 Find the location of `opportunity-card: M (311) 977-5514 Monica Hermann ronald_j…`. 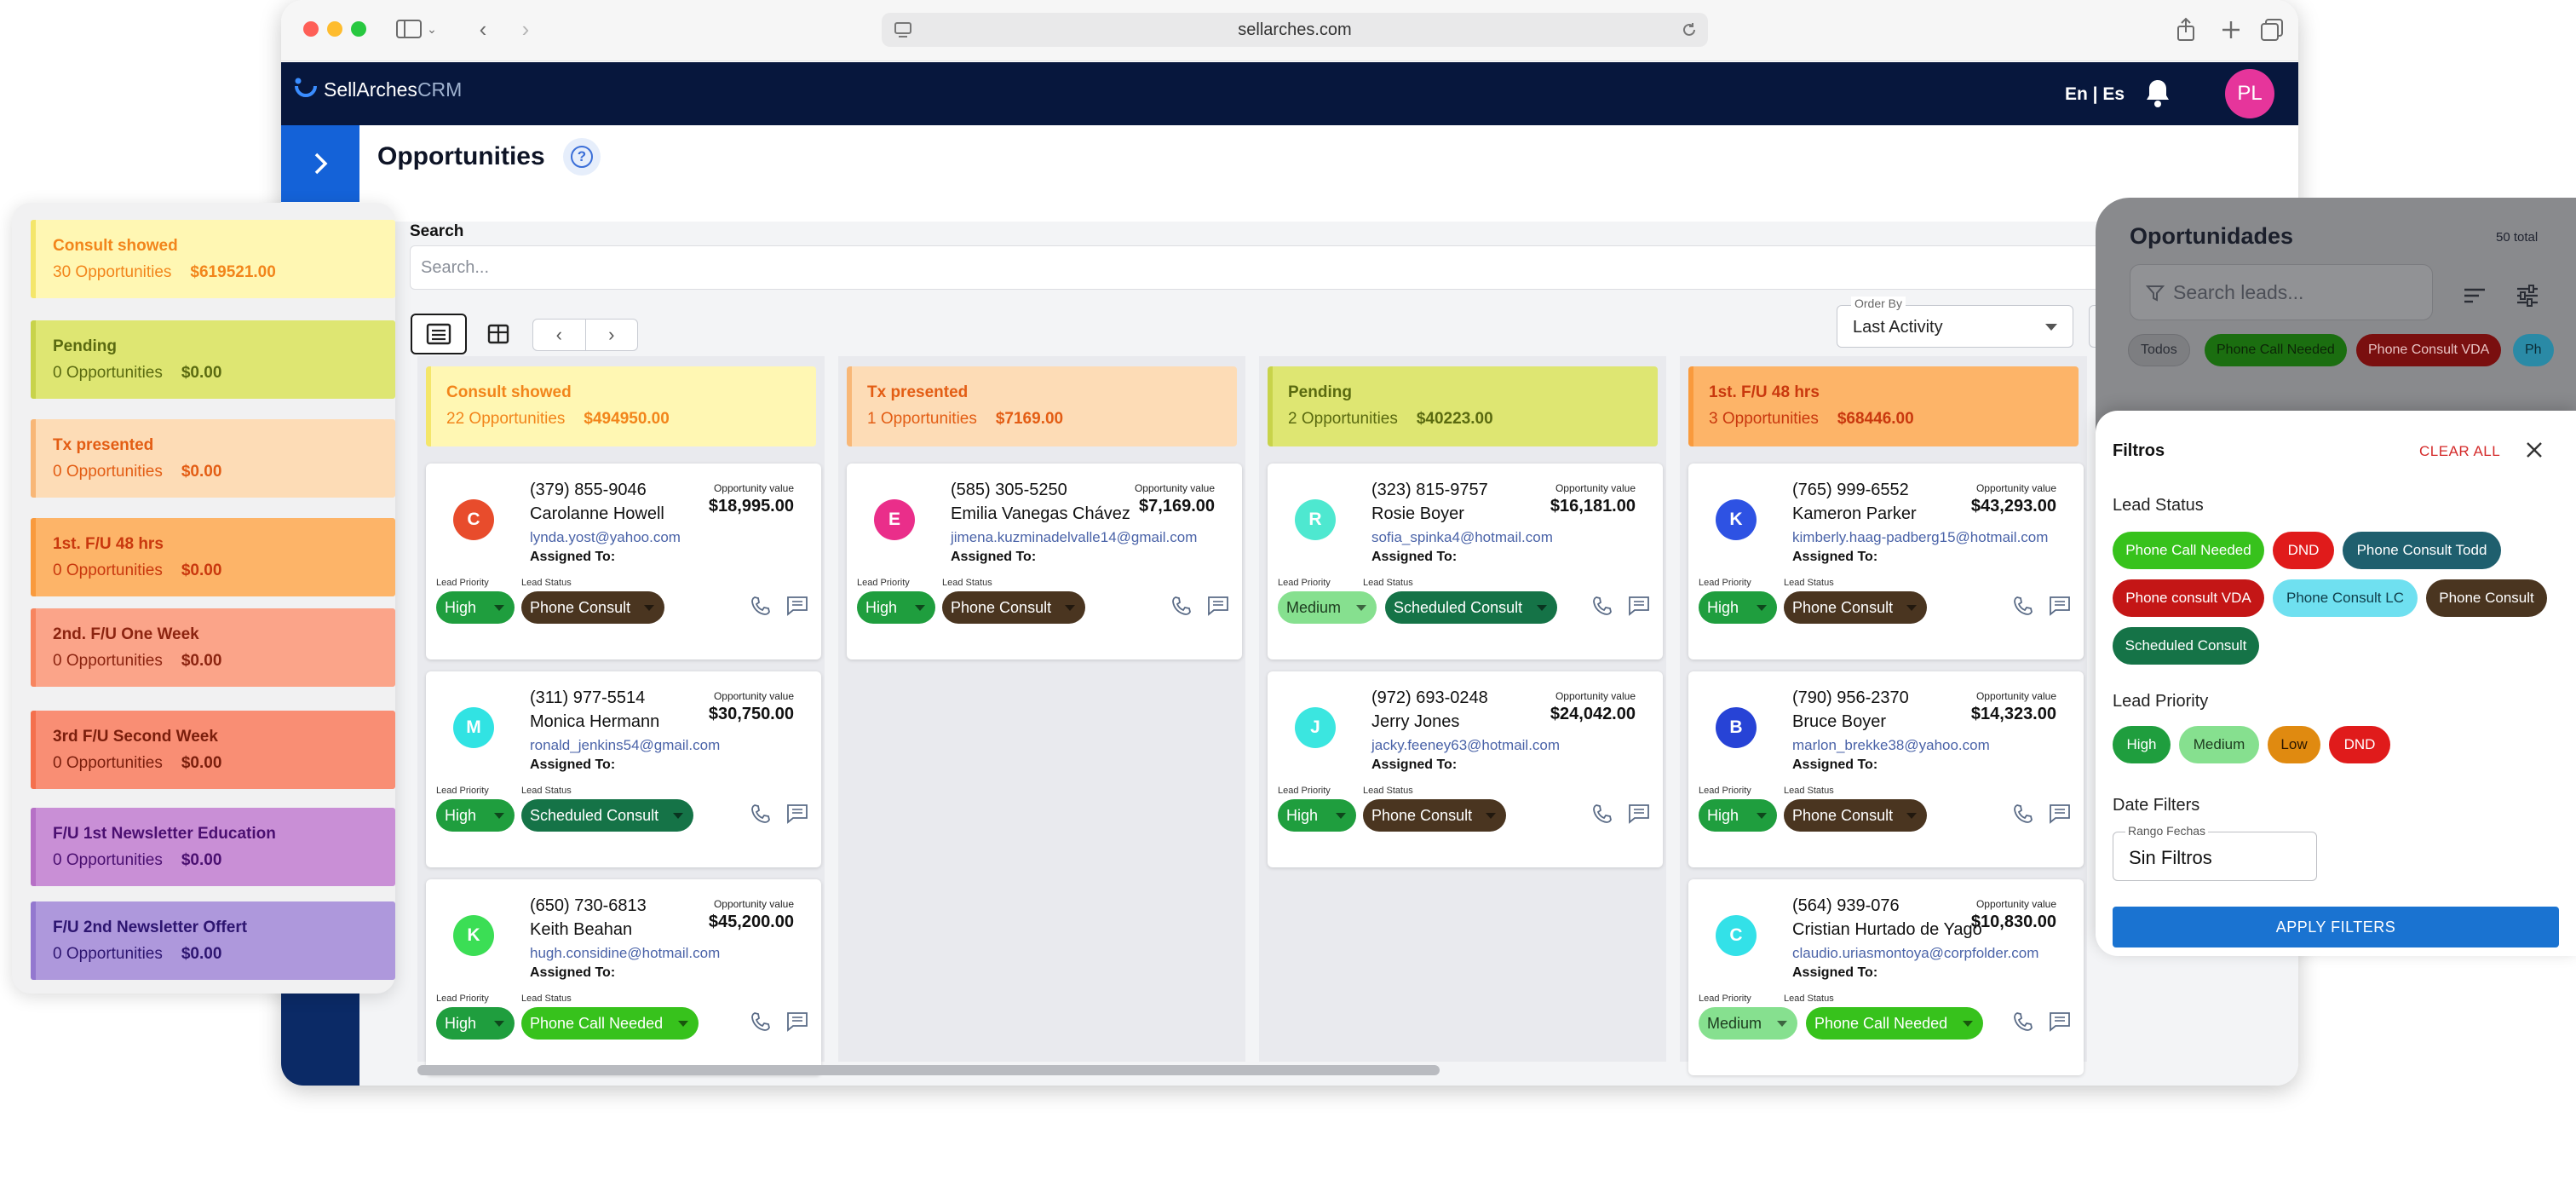

opportunity-card: M (311) 977-5514 Monica Hermann ronald_j… is located at coordinates (624, 769).